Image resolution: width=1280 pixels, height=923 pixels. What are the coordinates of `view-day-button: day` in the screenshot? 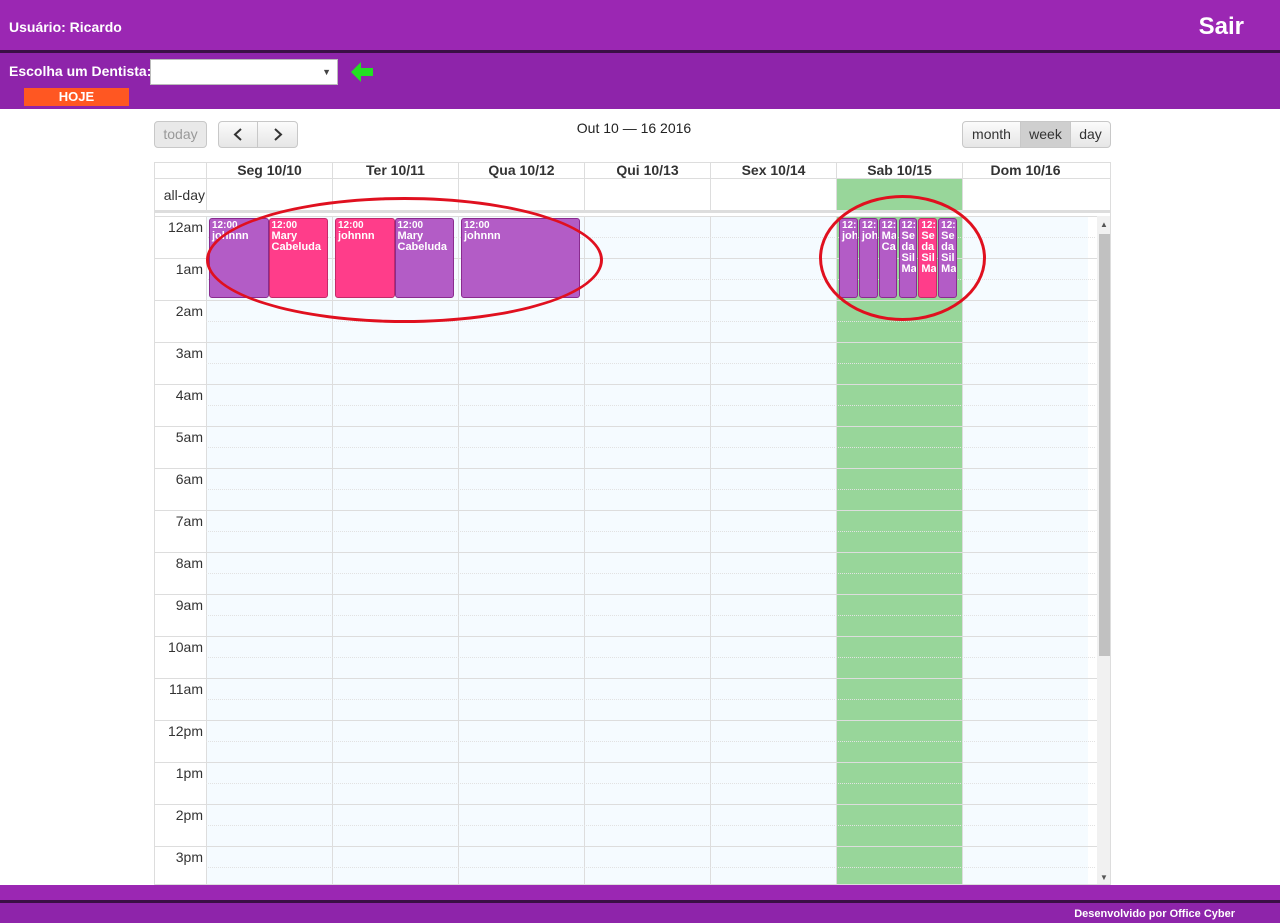 It's located at (1090, 134).